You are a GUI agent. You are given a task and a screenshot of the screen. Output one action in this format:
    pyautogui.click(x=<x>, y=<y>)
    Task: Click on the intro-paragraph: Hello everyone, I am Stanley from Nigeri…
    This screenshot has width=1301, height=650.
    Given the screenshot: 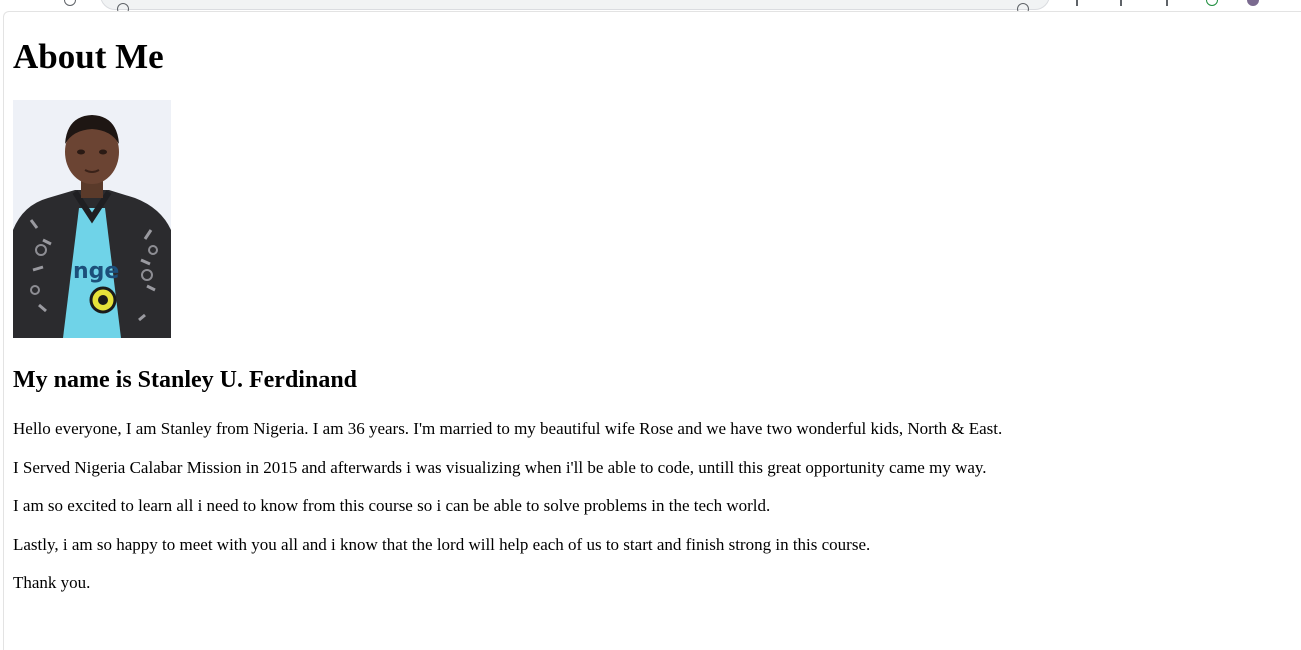 What is the action you would take?
    pyautogui.click(x=508, y=428)
    